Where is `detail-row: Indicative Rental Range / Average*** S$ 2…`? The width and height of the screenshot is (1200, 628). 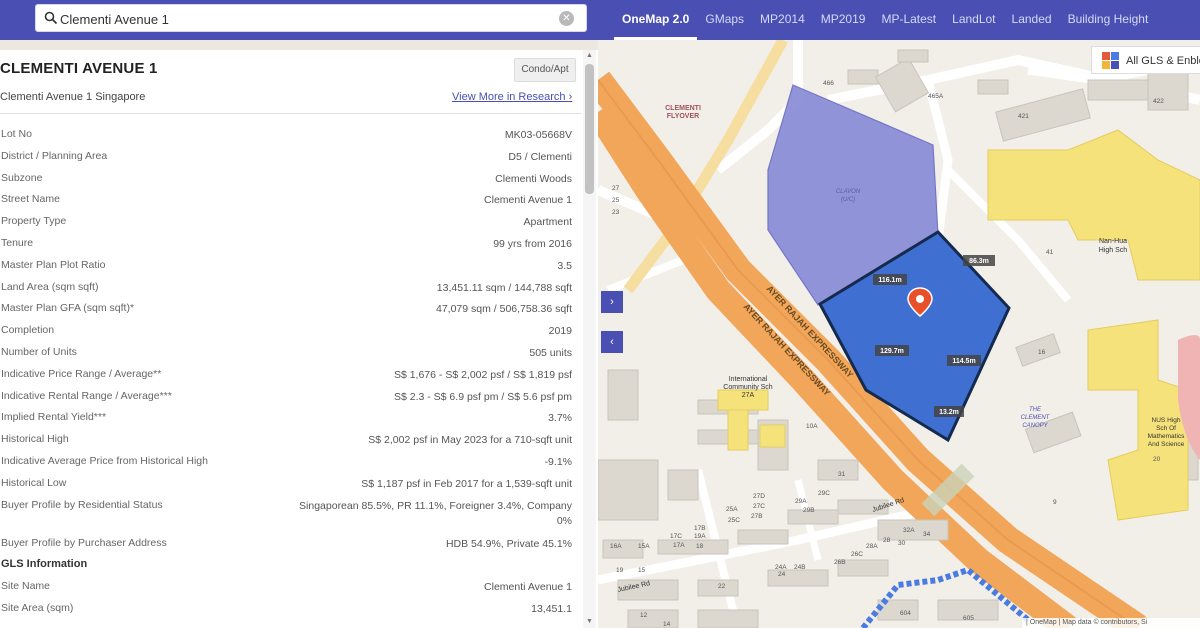 detail-row: Indicative Rental Range / Average*** S$ 2… is located at coordinates (286, 401).